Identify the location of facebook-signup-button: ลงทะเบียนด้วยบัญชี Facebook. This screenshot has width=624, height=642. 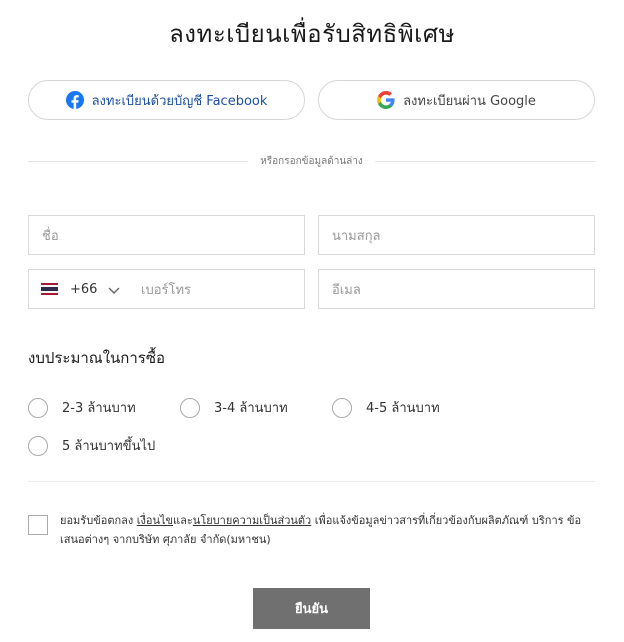
(166, 100).